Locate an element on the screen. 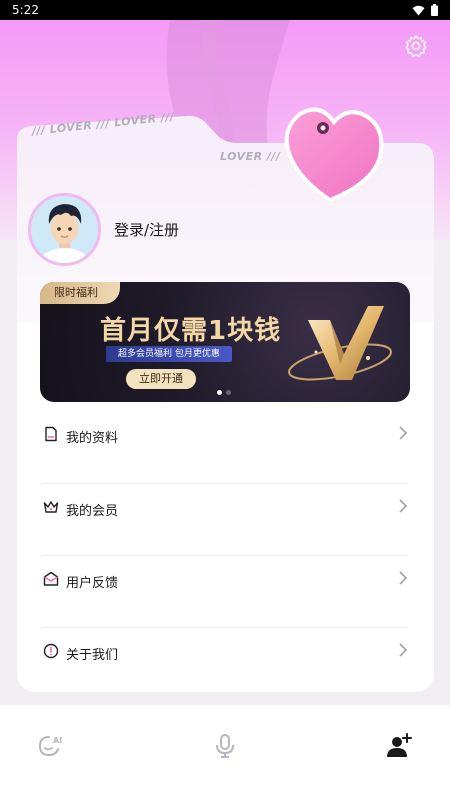 This screenshot has height=800, width=450. status-bar: 5:22 is located at coordinates (225, 10).